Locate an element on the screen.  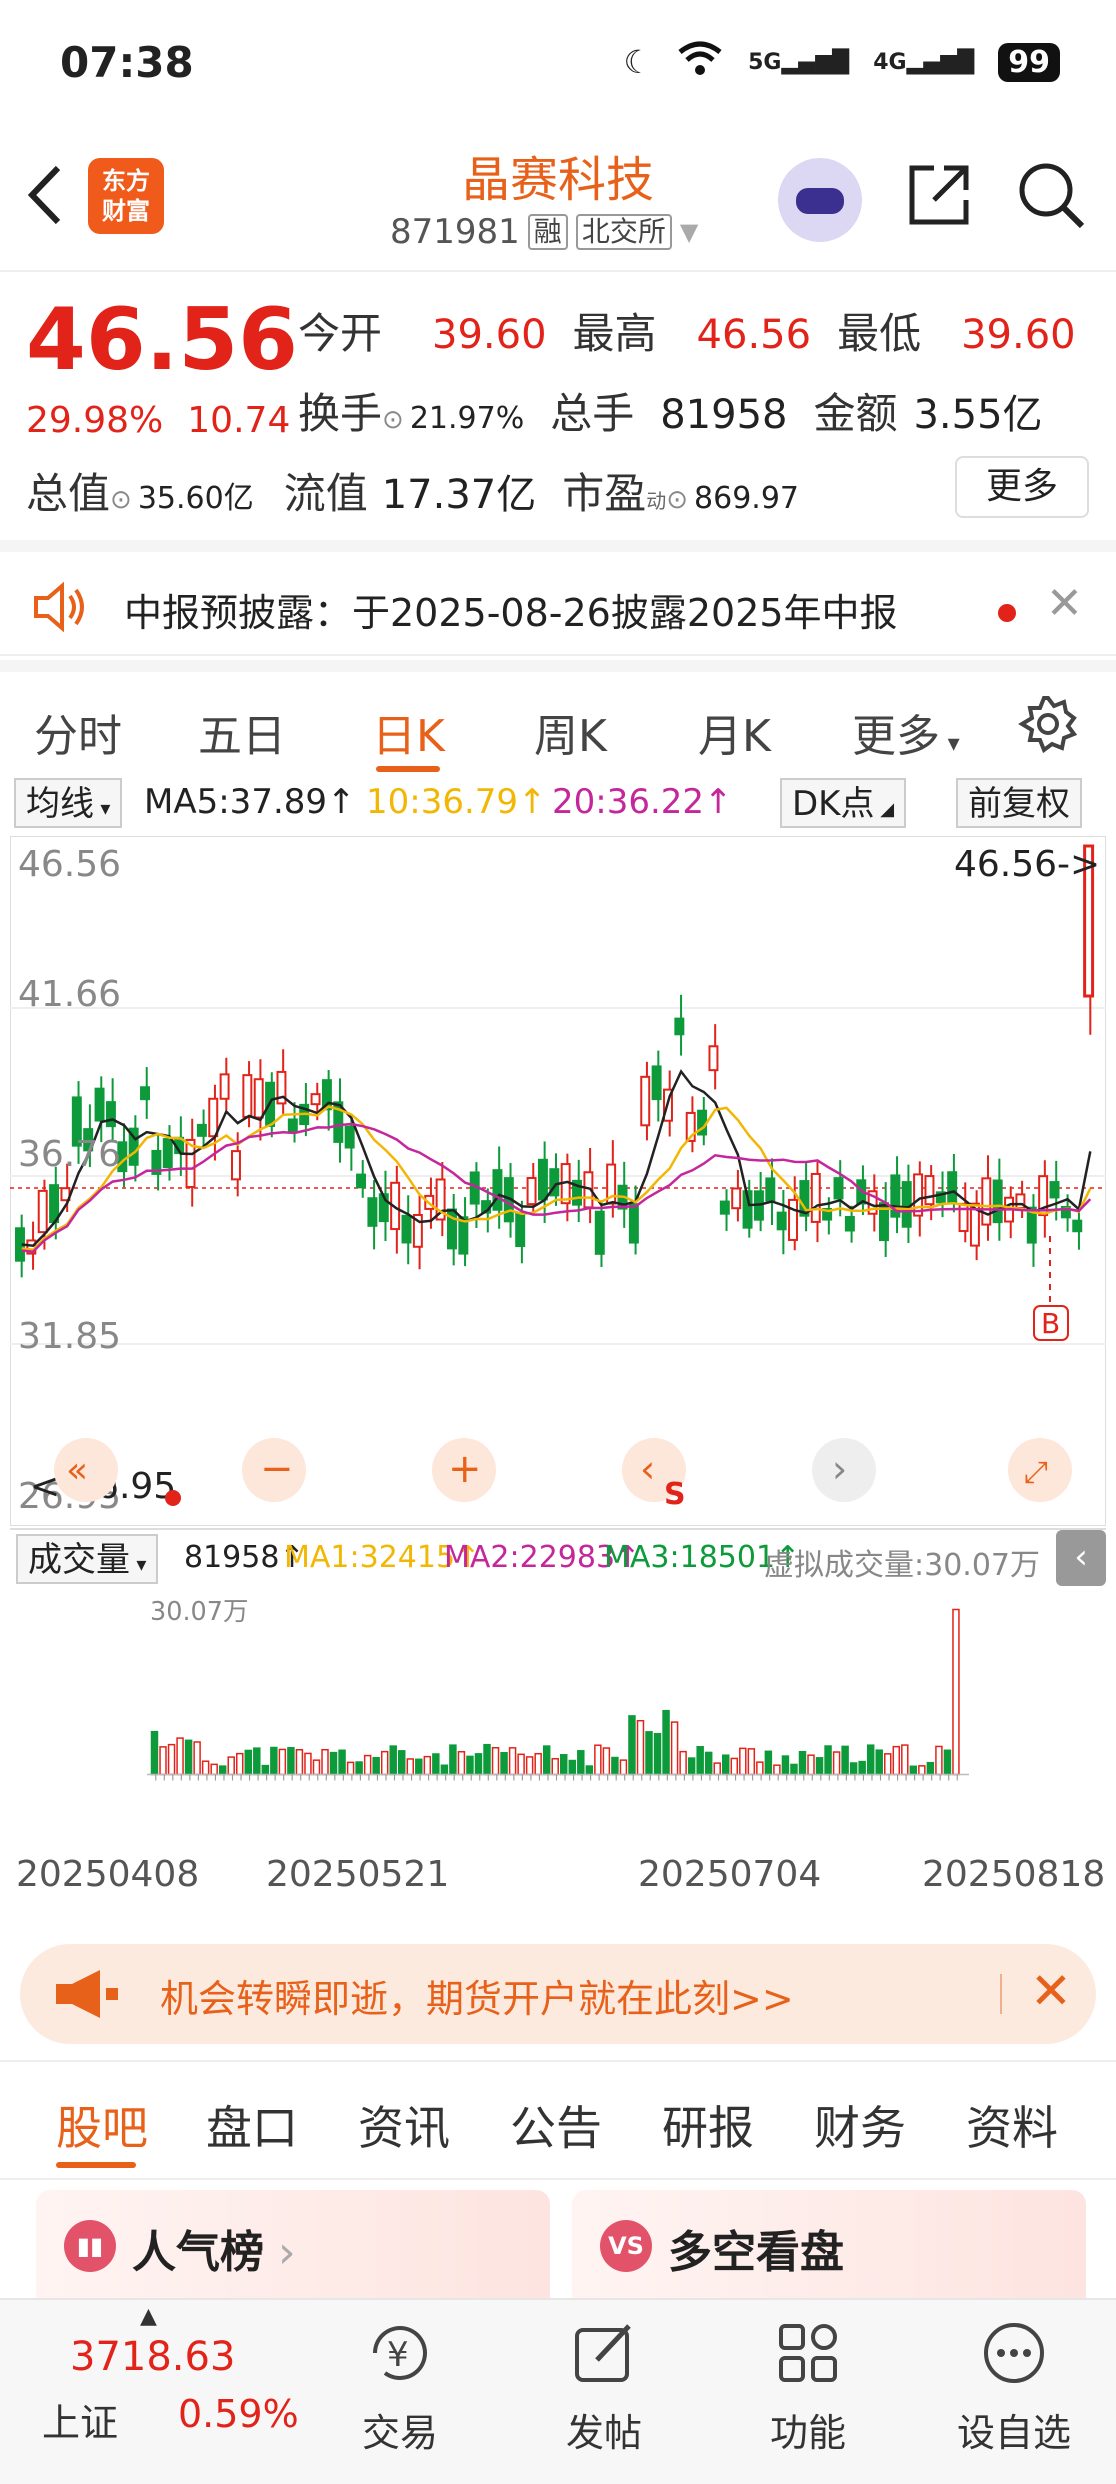
tab-daily-k: 日K is located at coordinates (408, 732).